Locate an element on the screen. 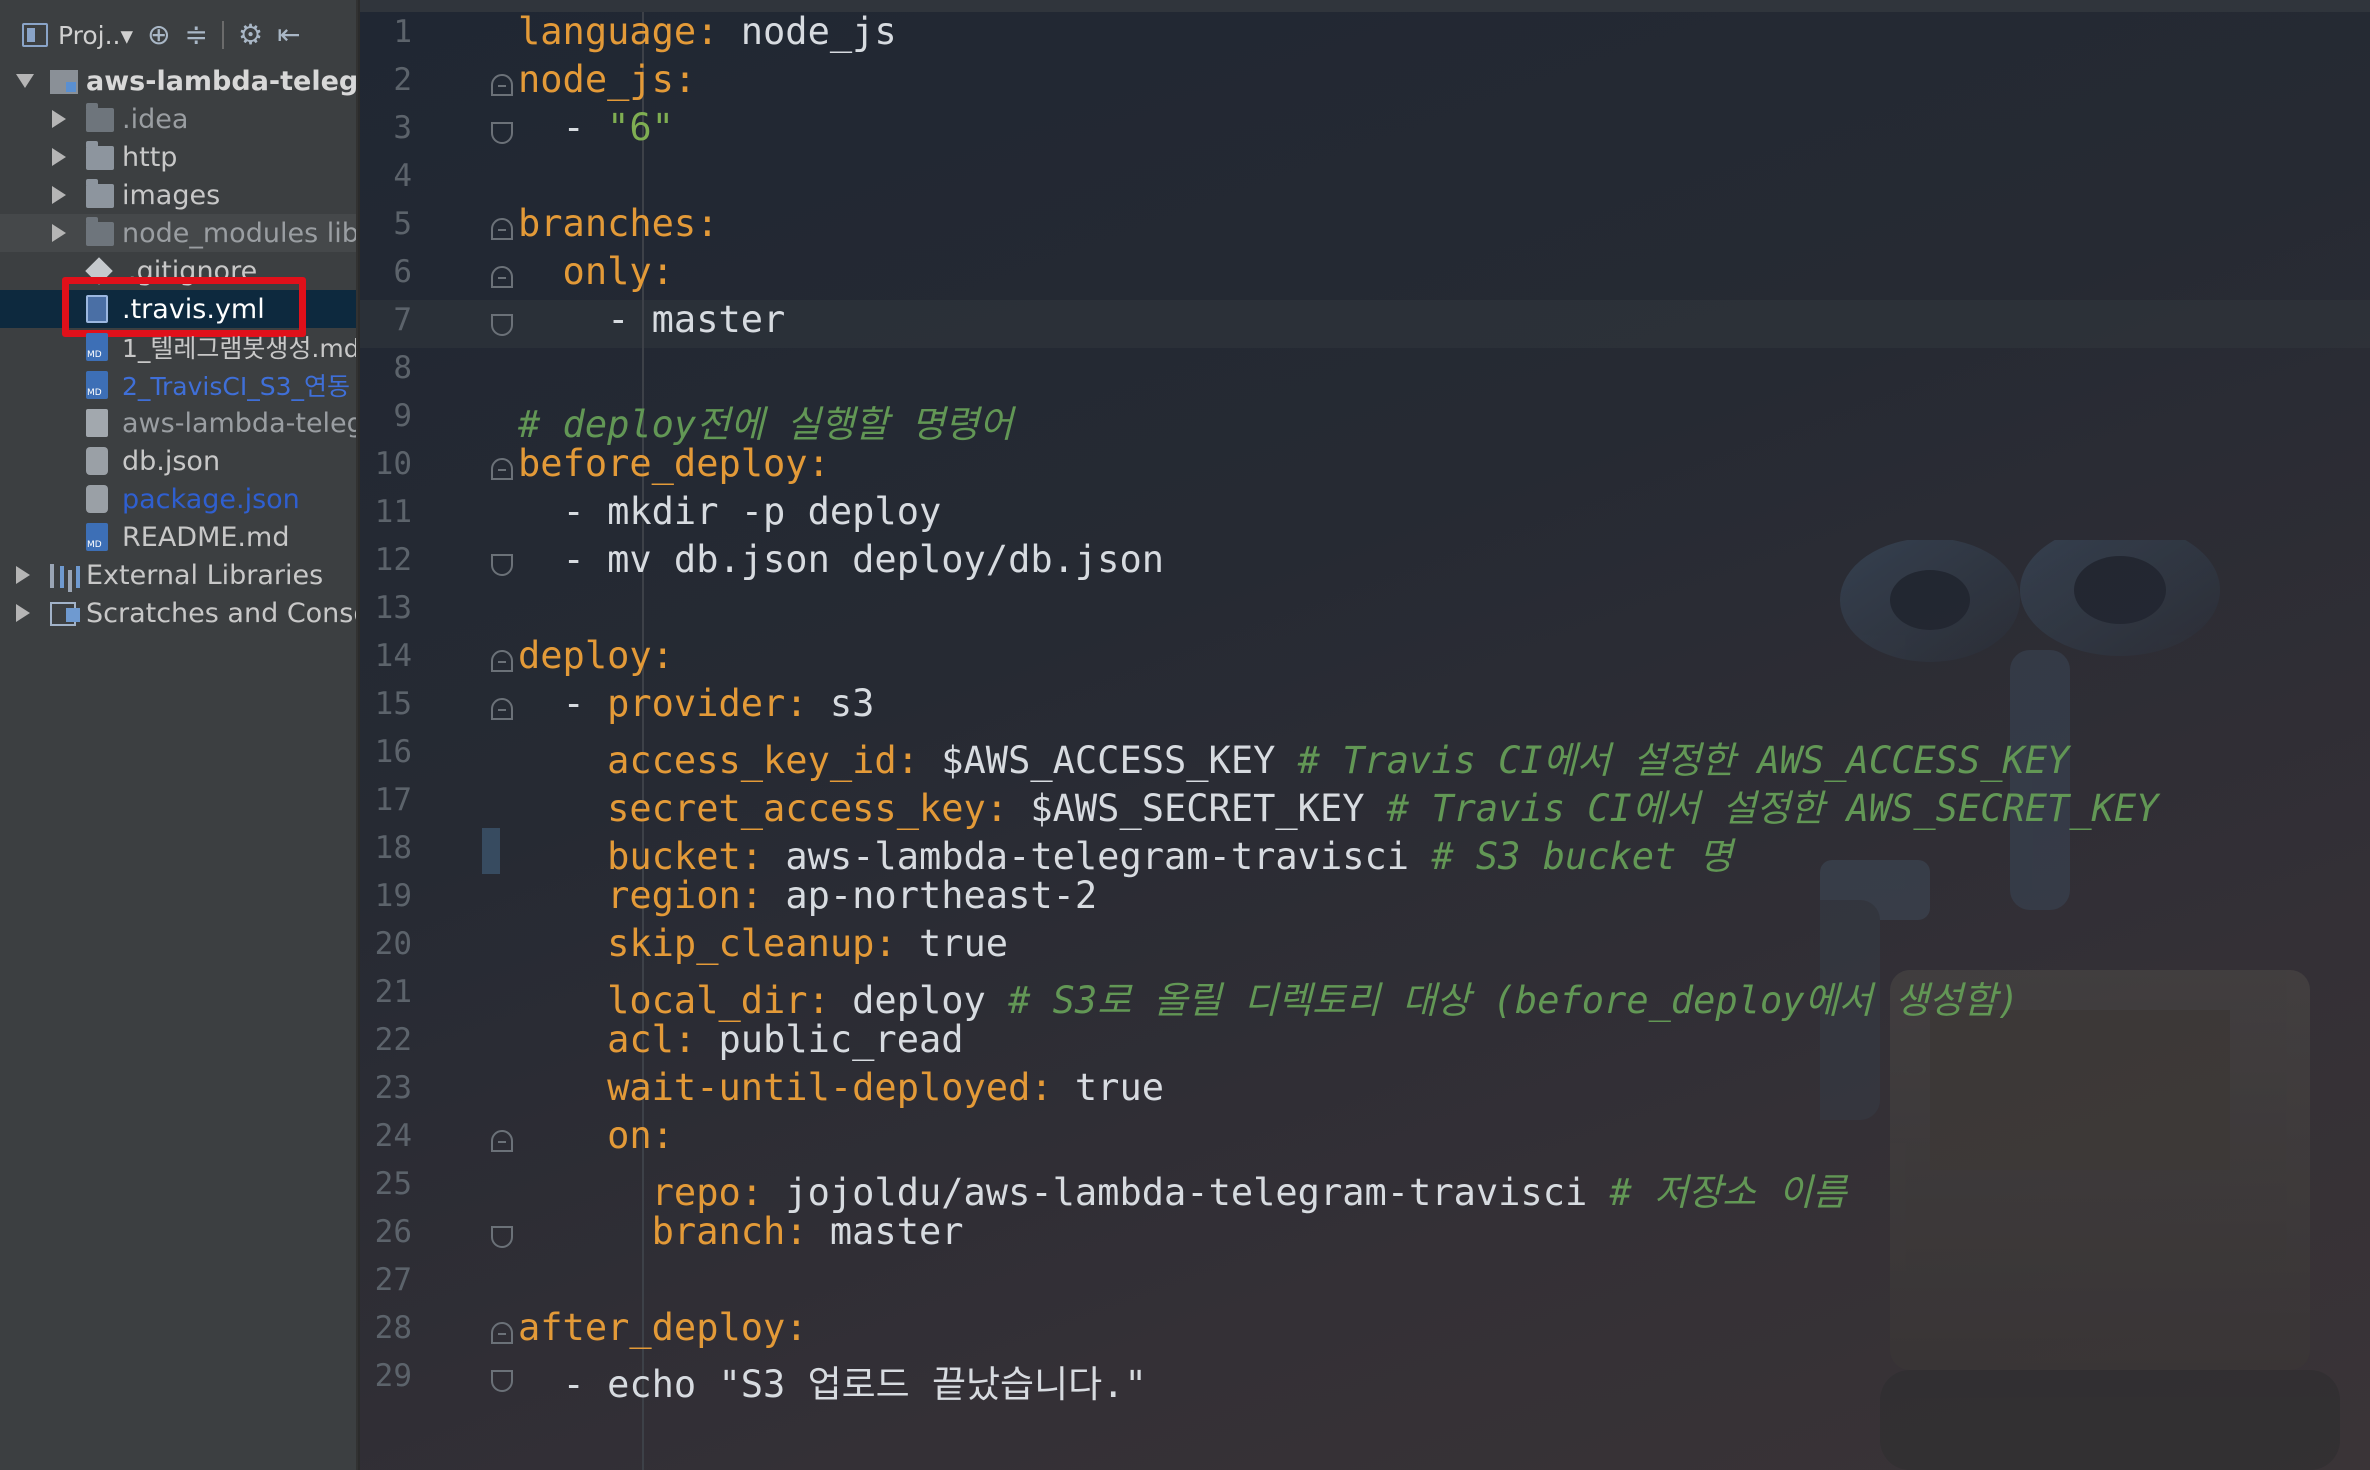 The width and height of the screenshot is (2370, 1470). tree-item-label: node_modules lib is located at coordinates (240, 233).